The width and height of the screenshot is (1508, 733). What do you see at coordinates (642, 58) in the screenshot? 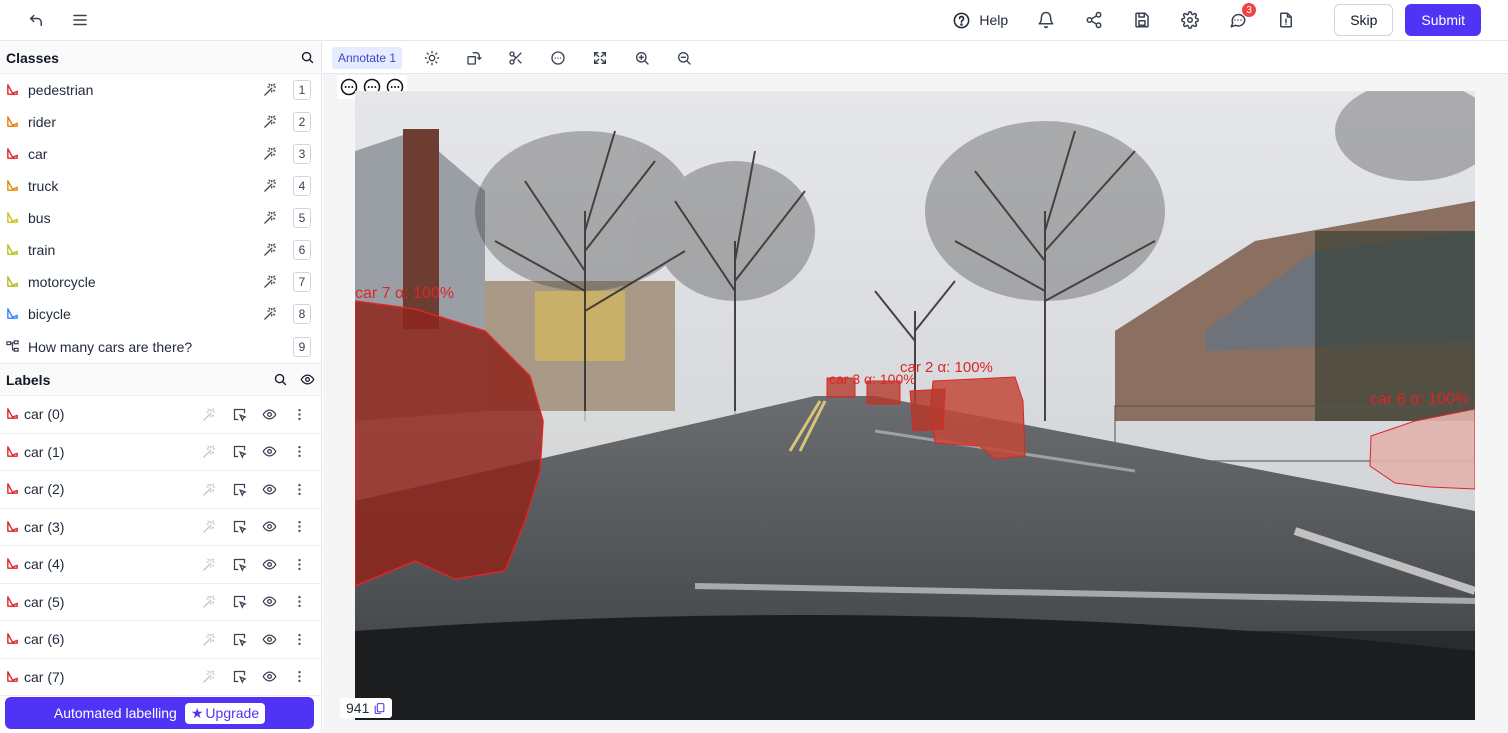
I see `zoom-in-icon` at bounding box center [642, 58].